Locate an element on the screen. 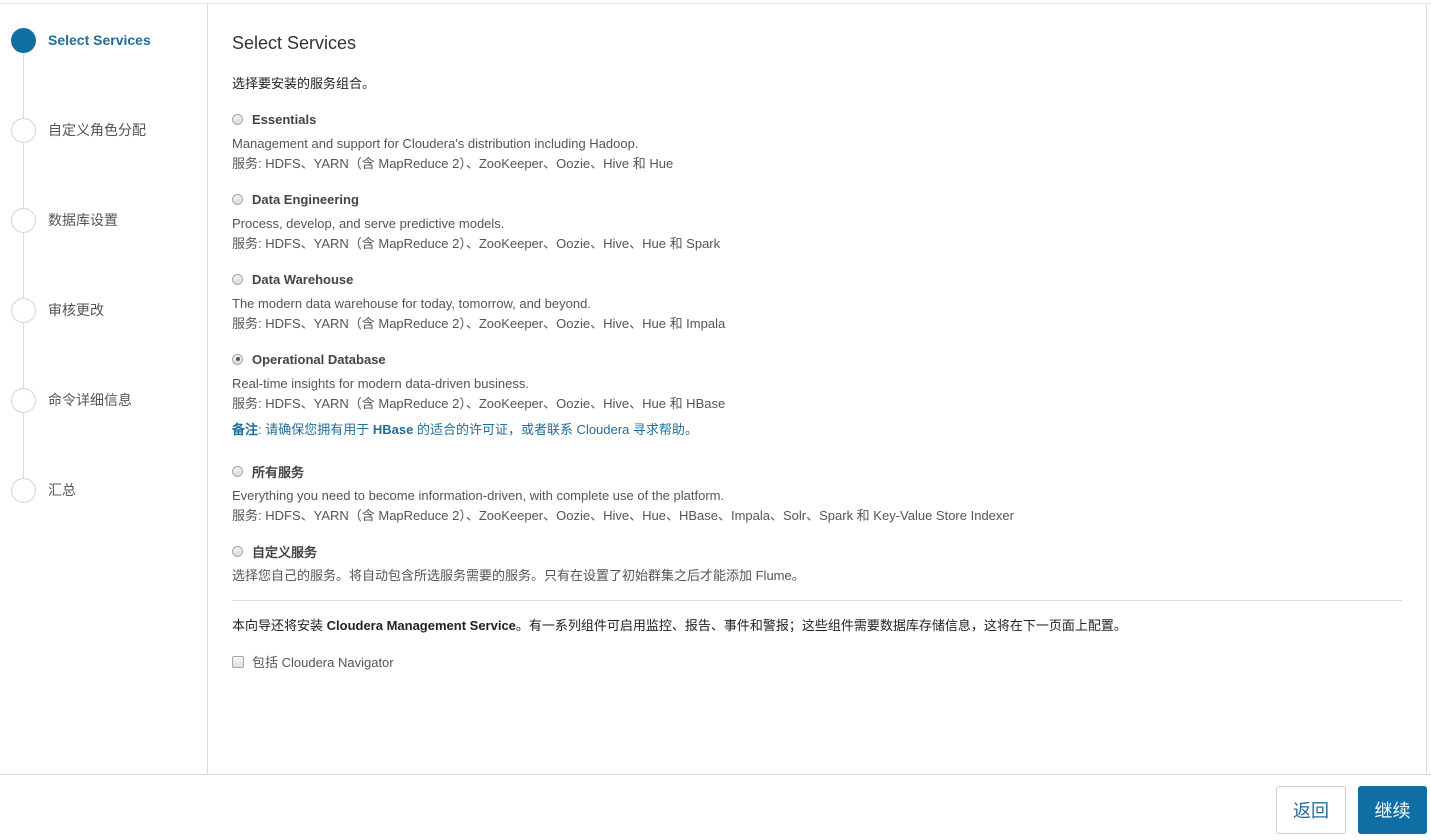 The height and width of the screenshot is (840, 1431). section-divider is located at coordinates (817, 600).